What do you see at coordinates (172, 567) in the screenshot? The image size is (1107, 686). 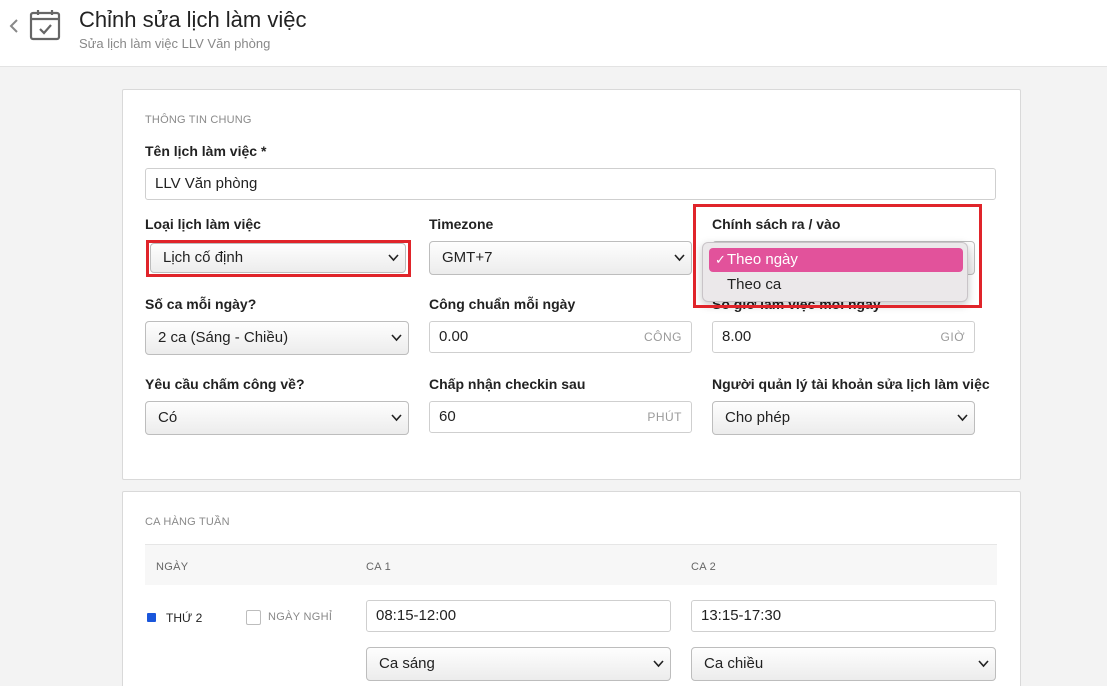 I see `col-day-header: NGÀY` at bounding box center [172, 567].